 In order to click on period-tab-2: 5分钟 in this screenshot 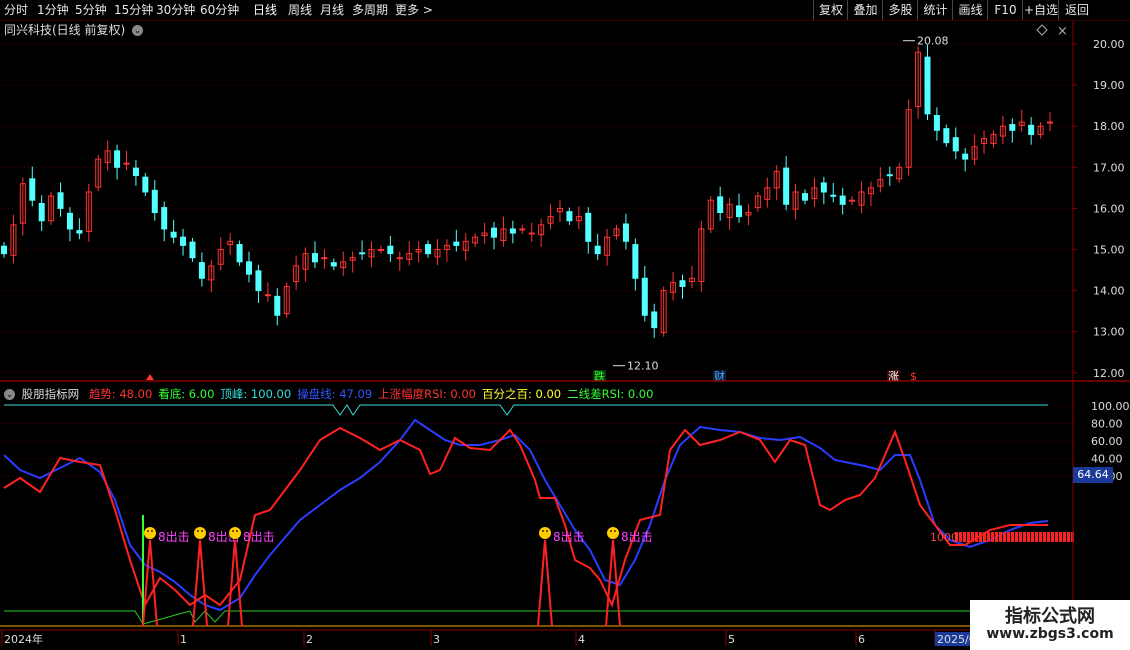, I will do `click(91, 10)`.